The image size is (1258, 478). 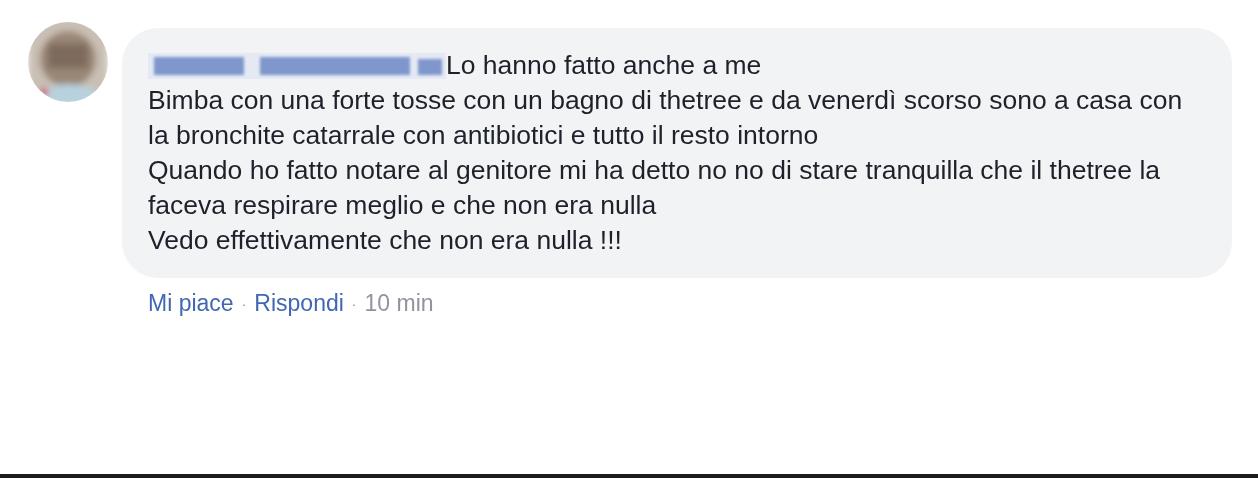 What do you see at coordinates (655, 188) in the screenshot?
I see `comment-text: Quando ho fatto notare al genitore mi ha detto no no di stare tranquilla che il thetree la faceva respirare meglio e che non era nulla` at bounding box center [655, 188].